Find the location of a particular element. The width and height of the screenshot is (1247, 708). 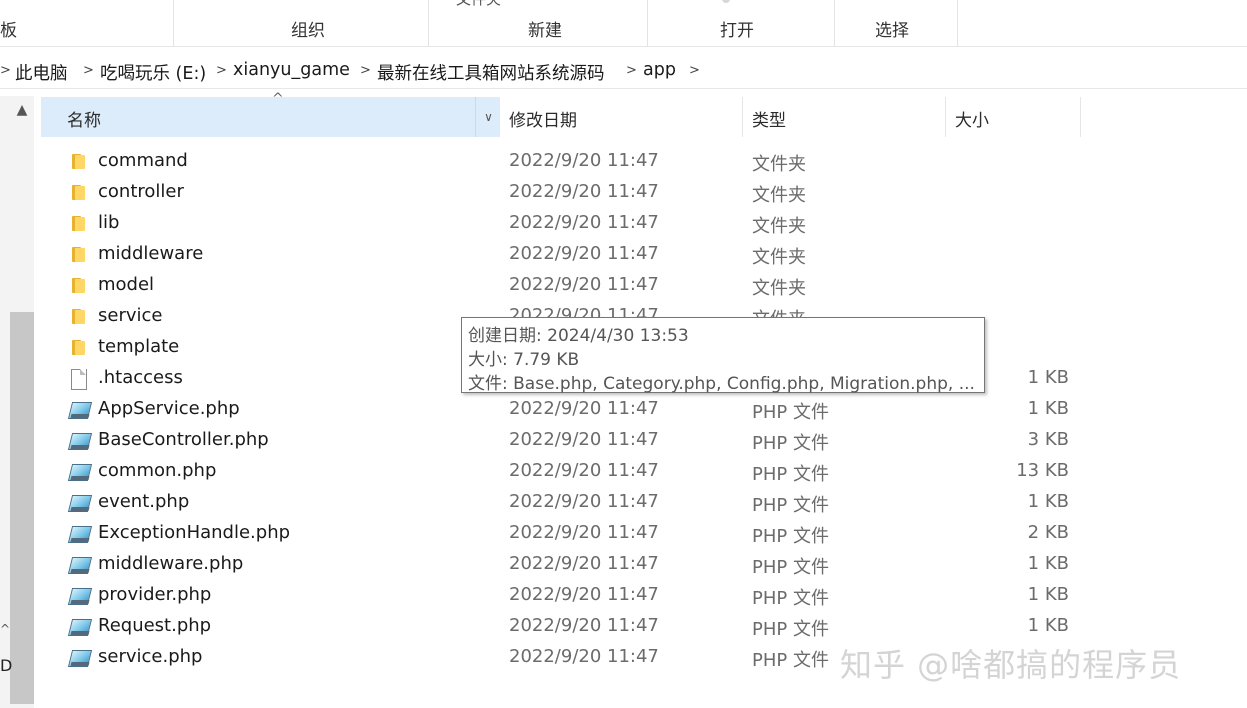

column-header-type: 类型 is located at coordinates (844, 117).